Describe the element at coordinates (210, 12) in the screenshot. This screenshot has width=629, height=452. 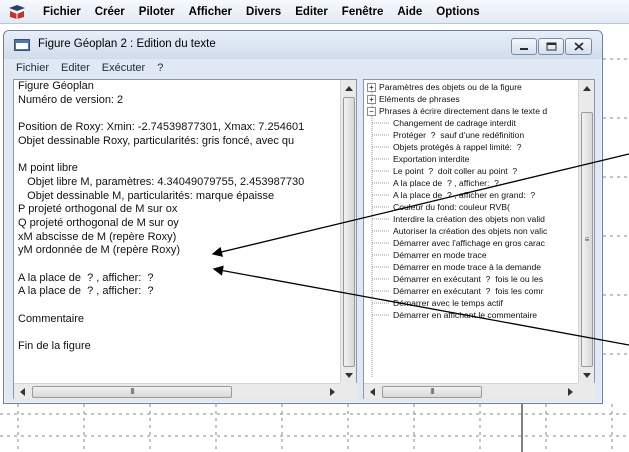
I see `menu-afficher: Afficher` at that location.